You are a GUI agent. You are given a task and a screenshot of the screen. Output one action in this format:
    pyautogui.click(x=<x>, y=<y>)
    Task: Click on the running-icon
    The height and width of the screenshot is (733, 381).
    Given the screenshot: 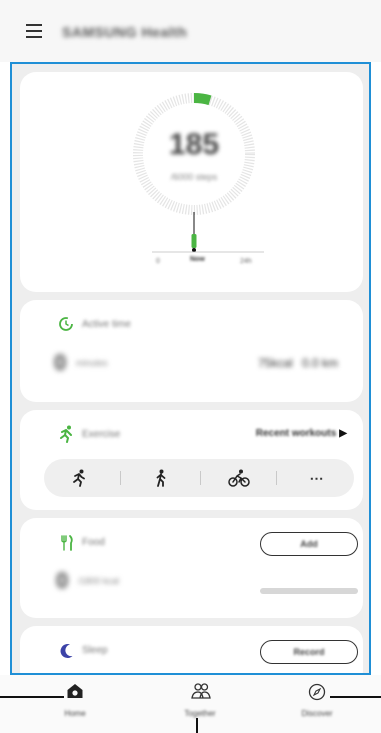 What is the action you would take?
    pyautogui.click(x=79, y=478)
    